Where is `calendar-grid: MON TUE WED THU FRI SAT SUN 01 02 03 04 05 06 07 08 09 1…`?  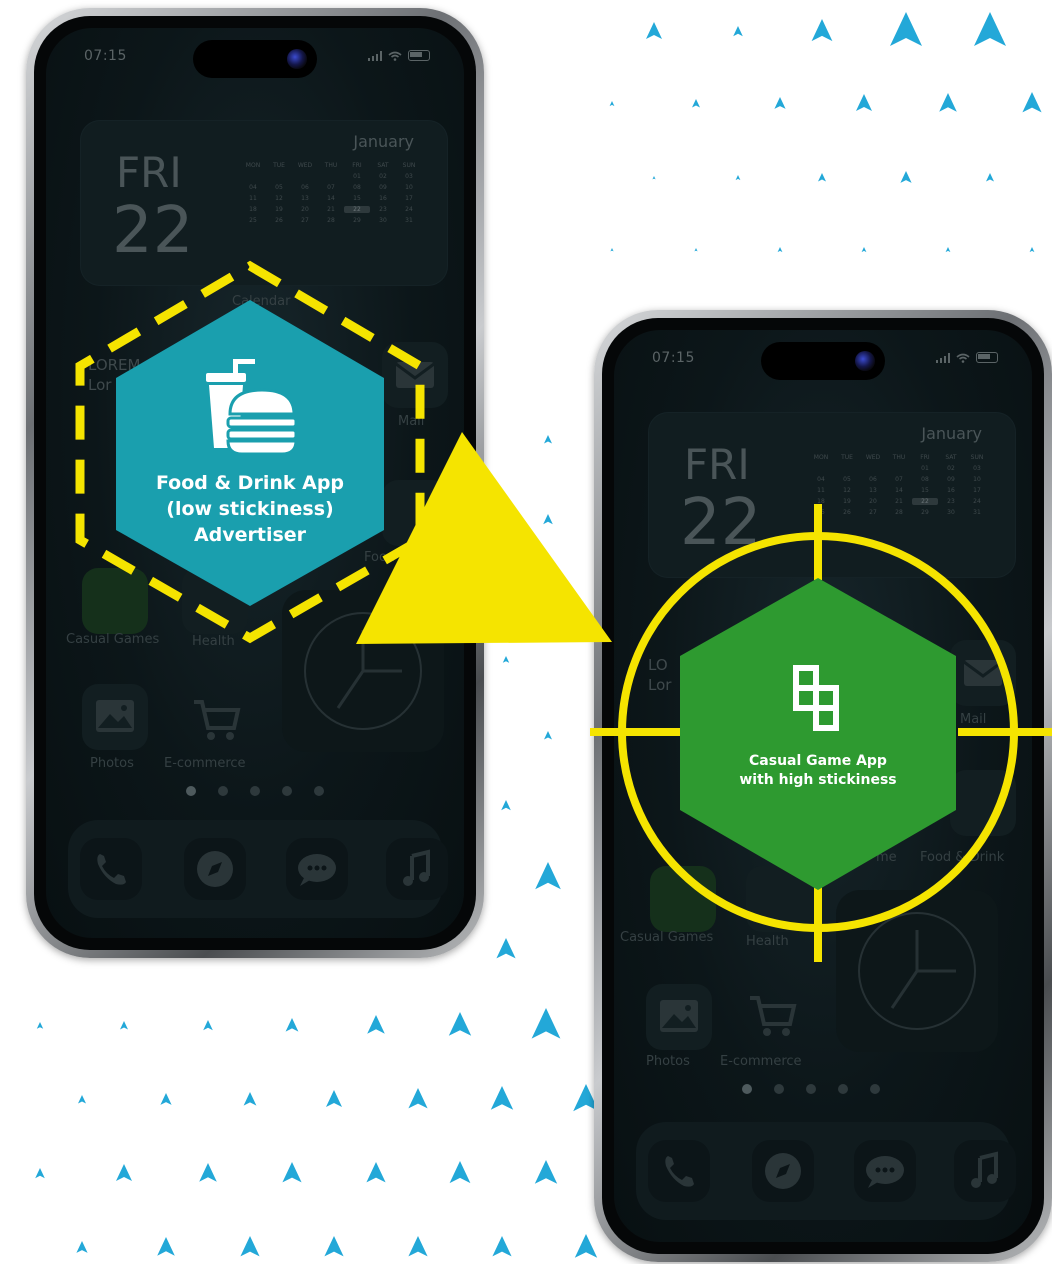 calendar-grid: MON TUE WED THU FRI SAT SUN 01 02 03 04 05 06 07 08 09 1… is located at coordinates (331, 193).